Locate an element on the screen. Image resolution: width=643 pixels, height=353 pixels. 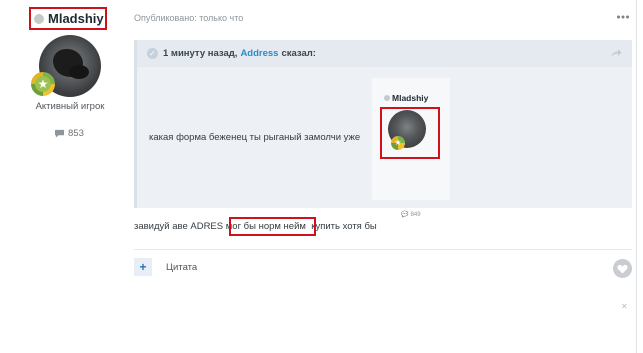
heart-icon is located at coordinates (622, 269).